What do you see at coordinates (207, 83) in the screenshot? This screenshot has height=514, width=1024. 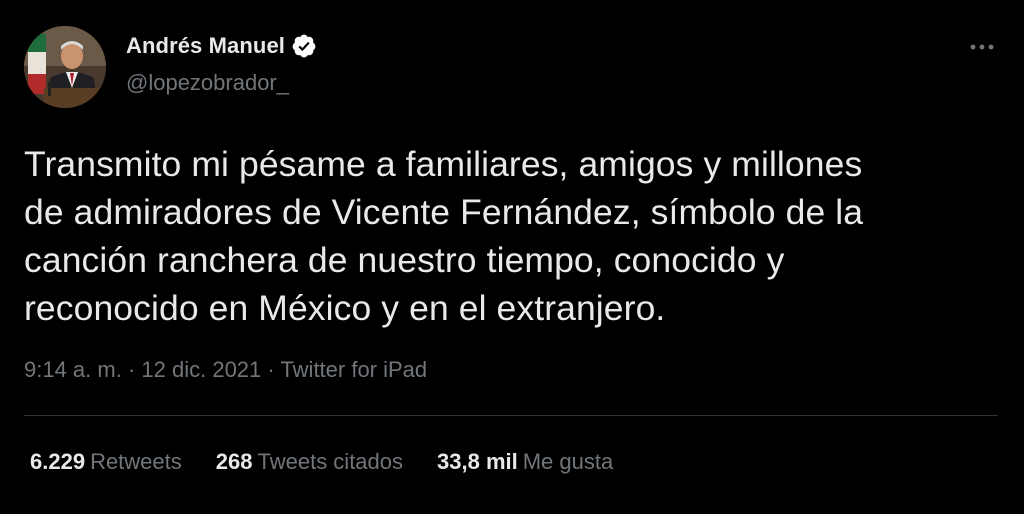 I see `author-handle: @lopezobrador_` at bounding box center [207, 83].